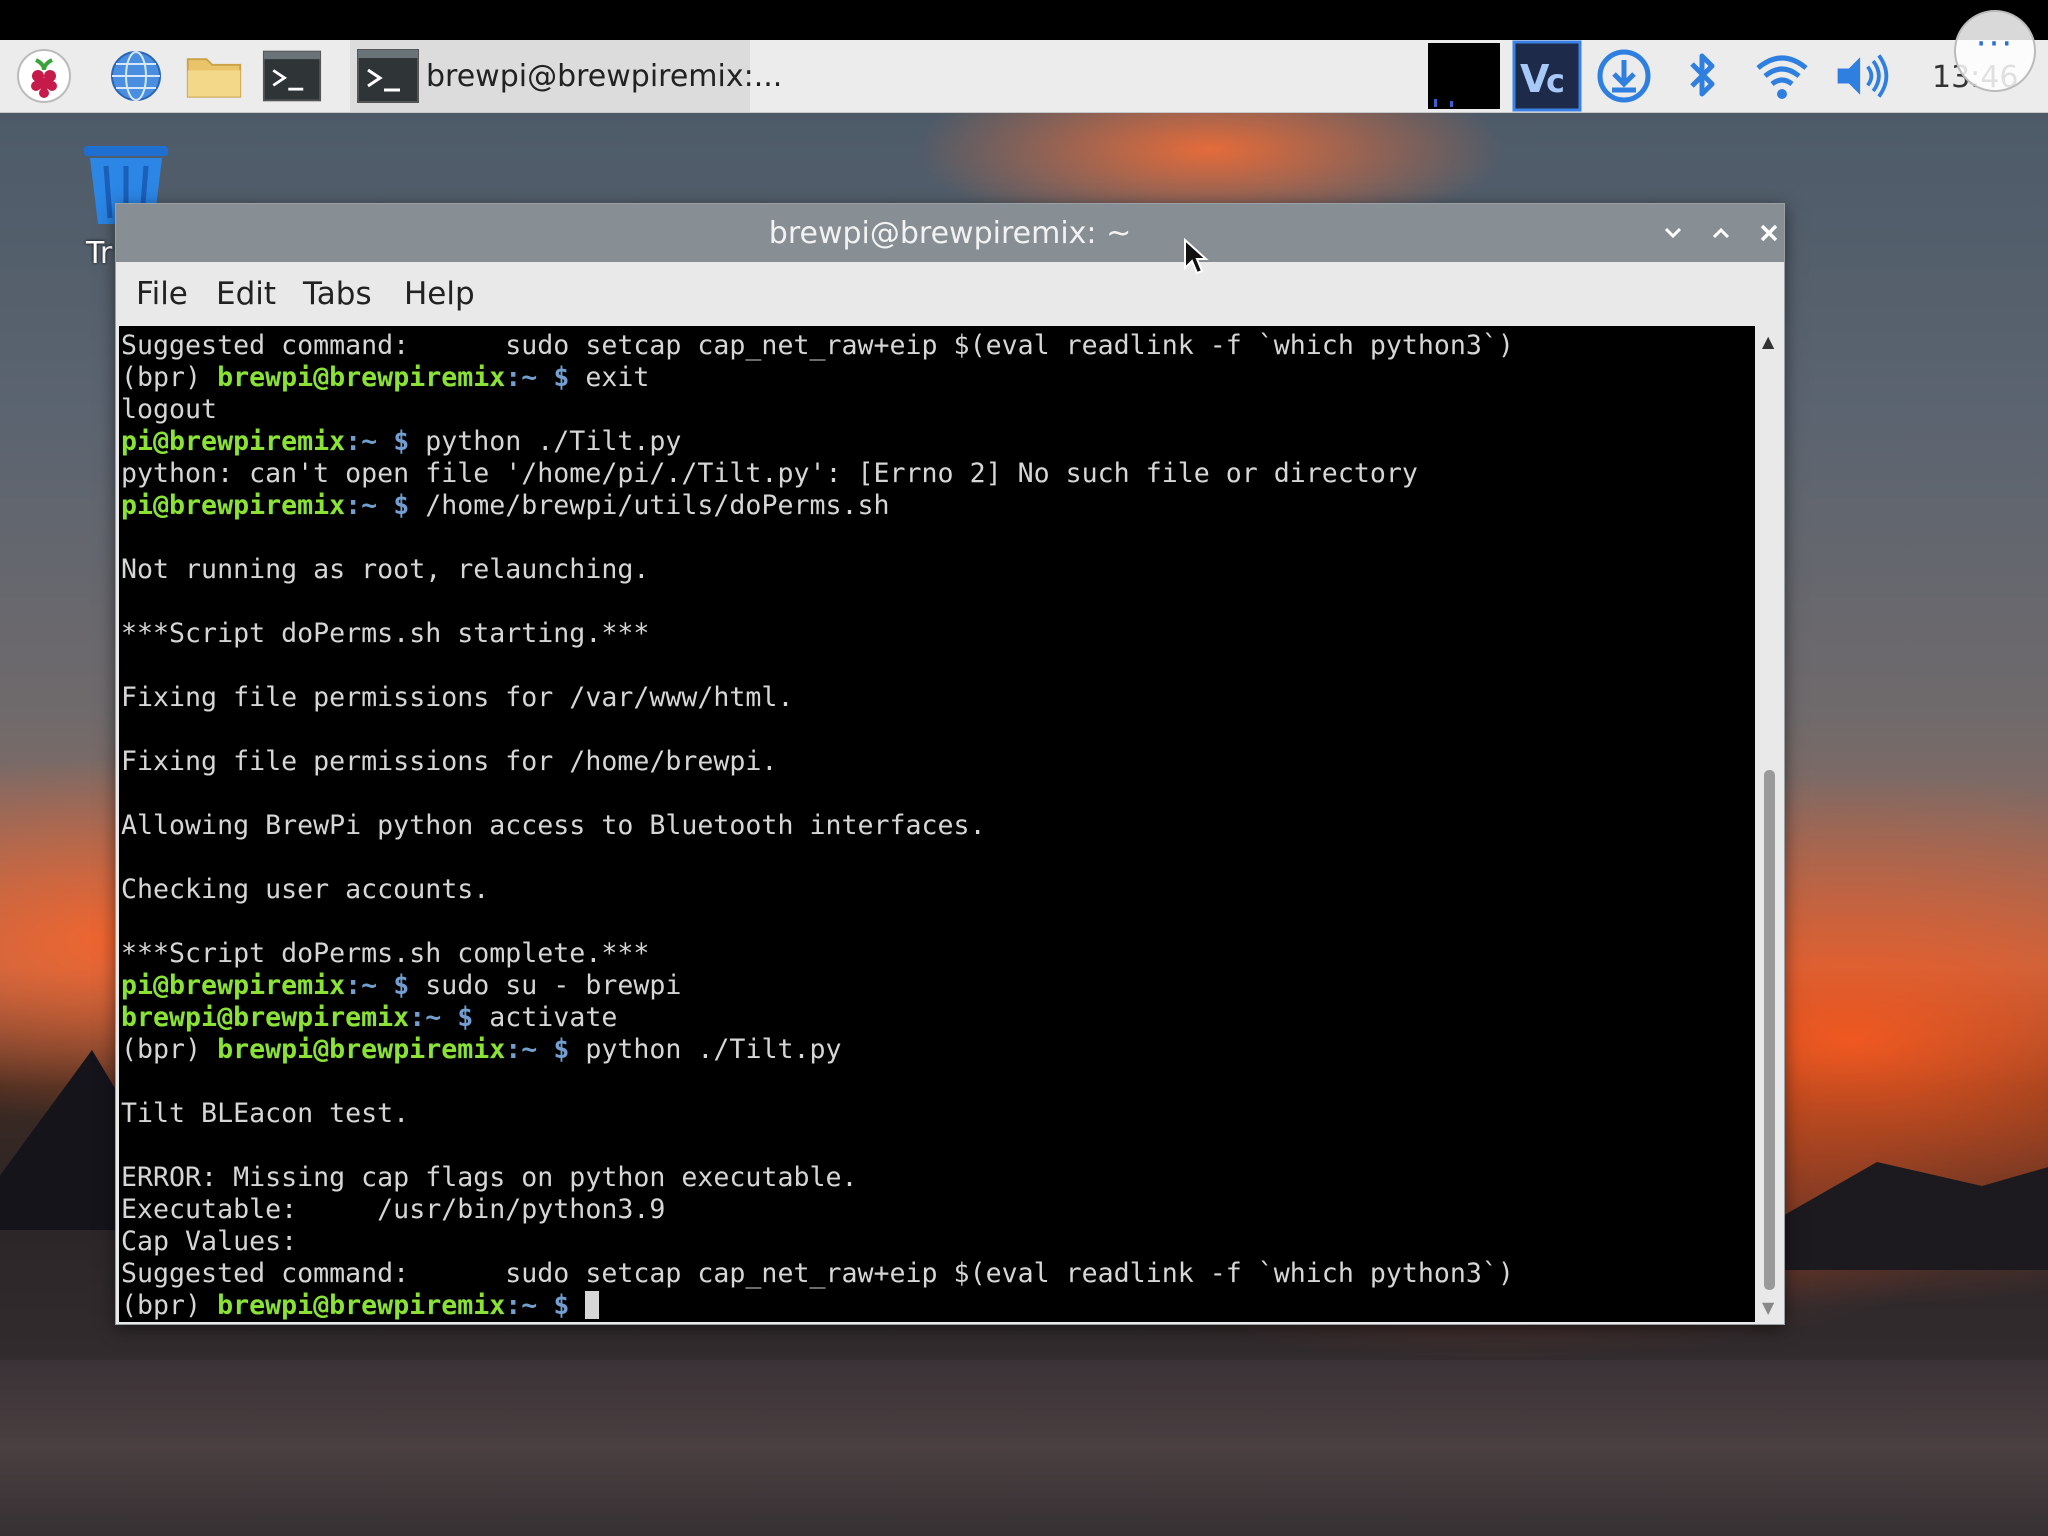 The width and height of the screenshot is (2048, 1536). I want to click on terminal-line: pi@brewpiremix:~ $ sudo su - brewpi, so click(401, 985).